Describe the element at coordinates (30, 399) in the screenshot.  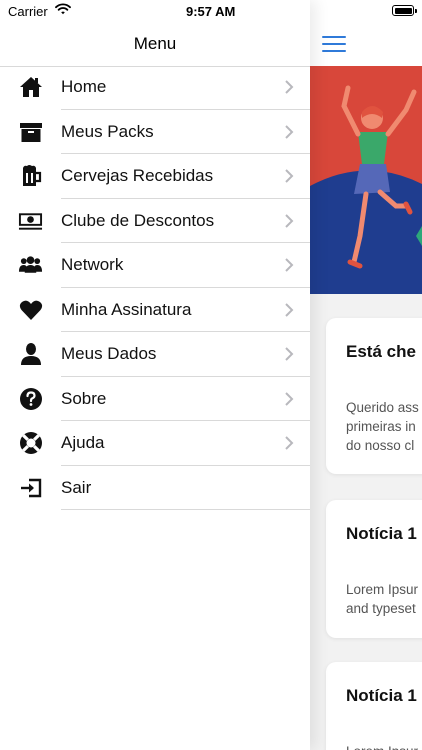
I see `question-icon` at that location.